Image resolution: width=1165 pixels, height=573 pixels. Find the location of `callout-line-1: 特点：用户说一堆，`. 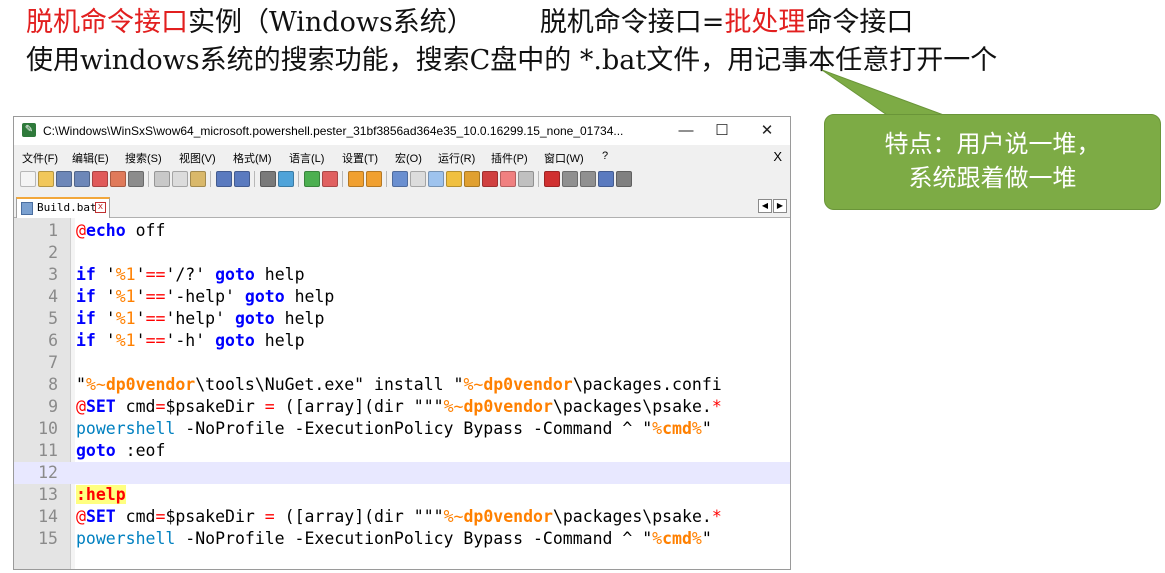

callout-line-1: 特点：用户说一堆， is located at coordinates (992, 144).